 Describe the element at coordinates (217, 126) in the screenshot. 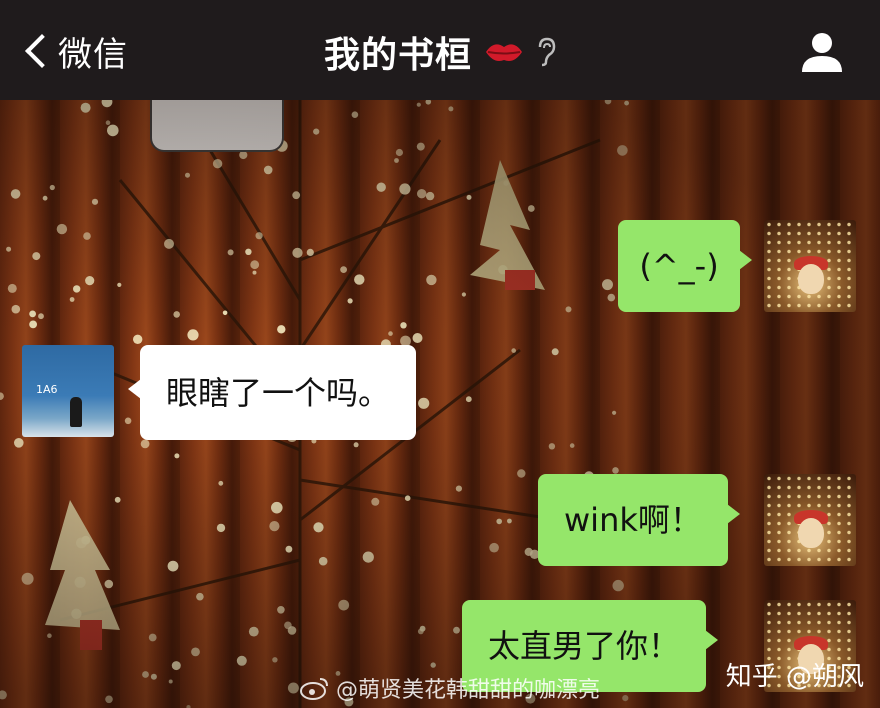

I see `paper-card-decoration` at that location.